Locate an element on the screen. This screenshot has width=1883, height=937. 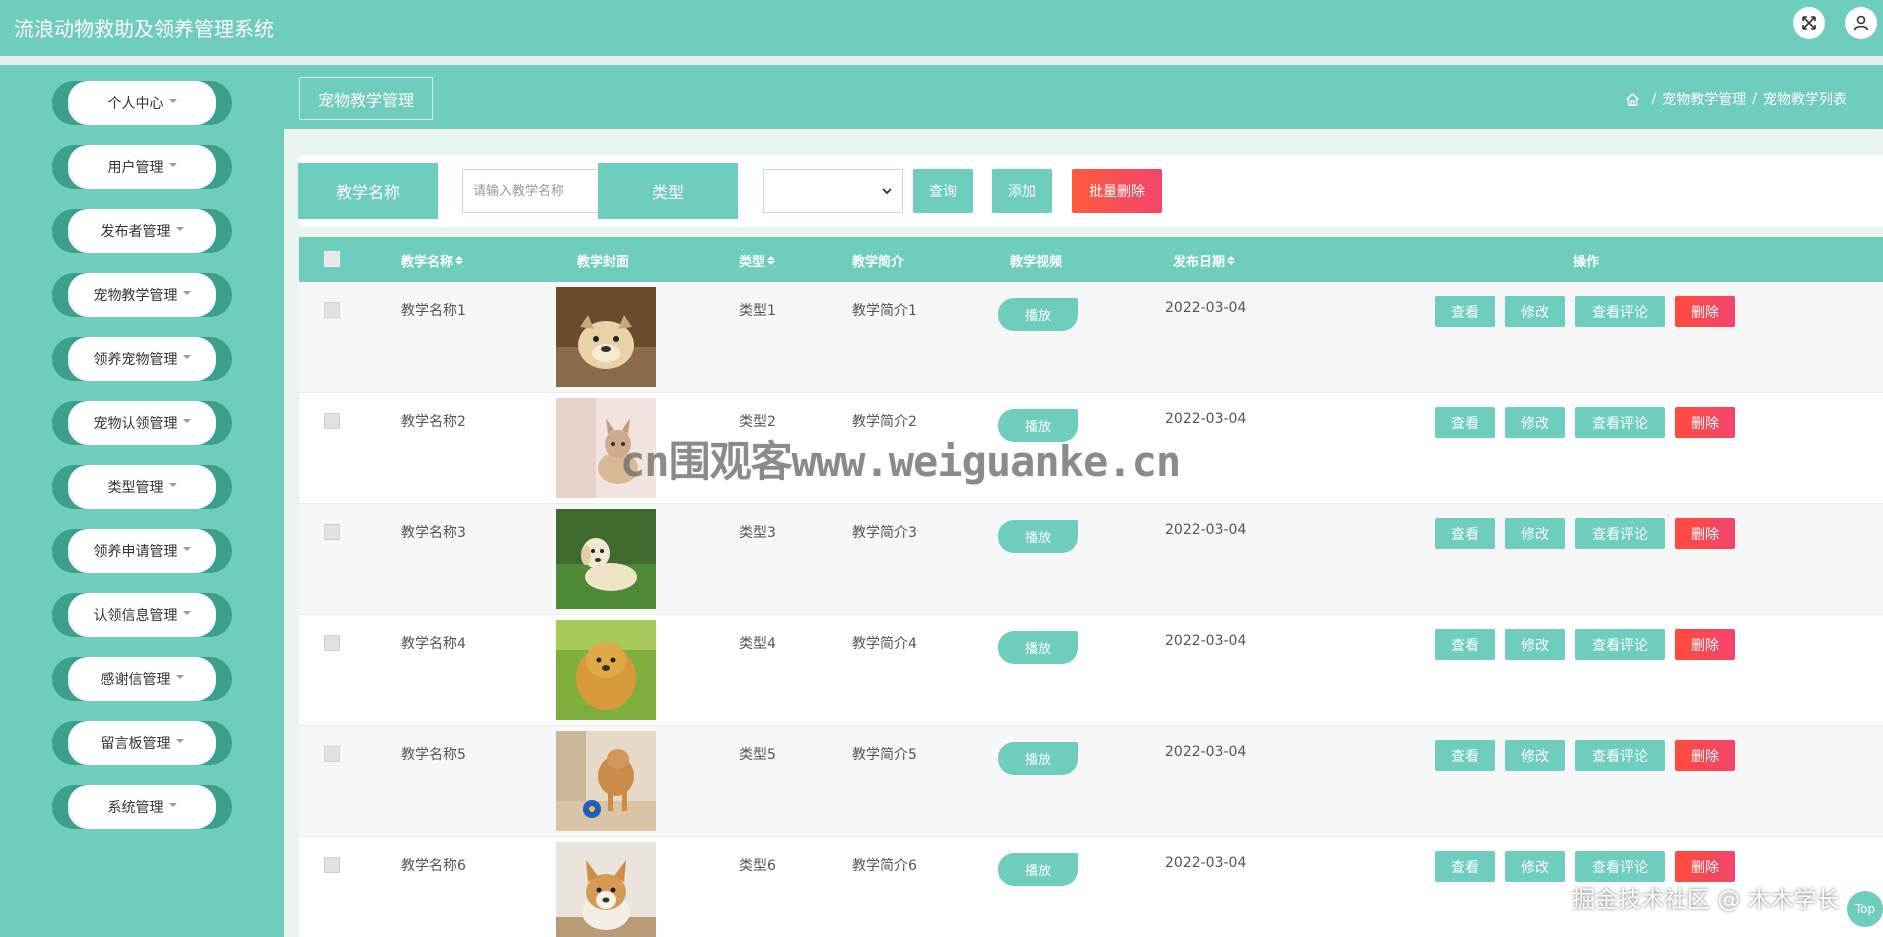
add-button: 添加 is located at coordinates (1022, 191).